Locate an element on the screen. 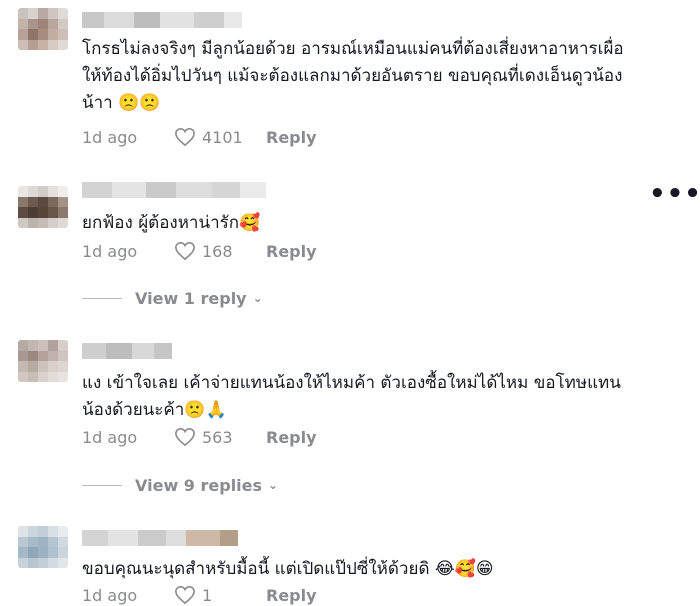 This screenshot has height=606, width=700. like-count: 4101 is located at coordinates (222, 137).